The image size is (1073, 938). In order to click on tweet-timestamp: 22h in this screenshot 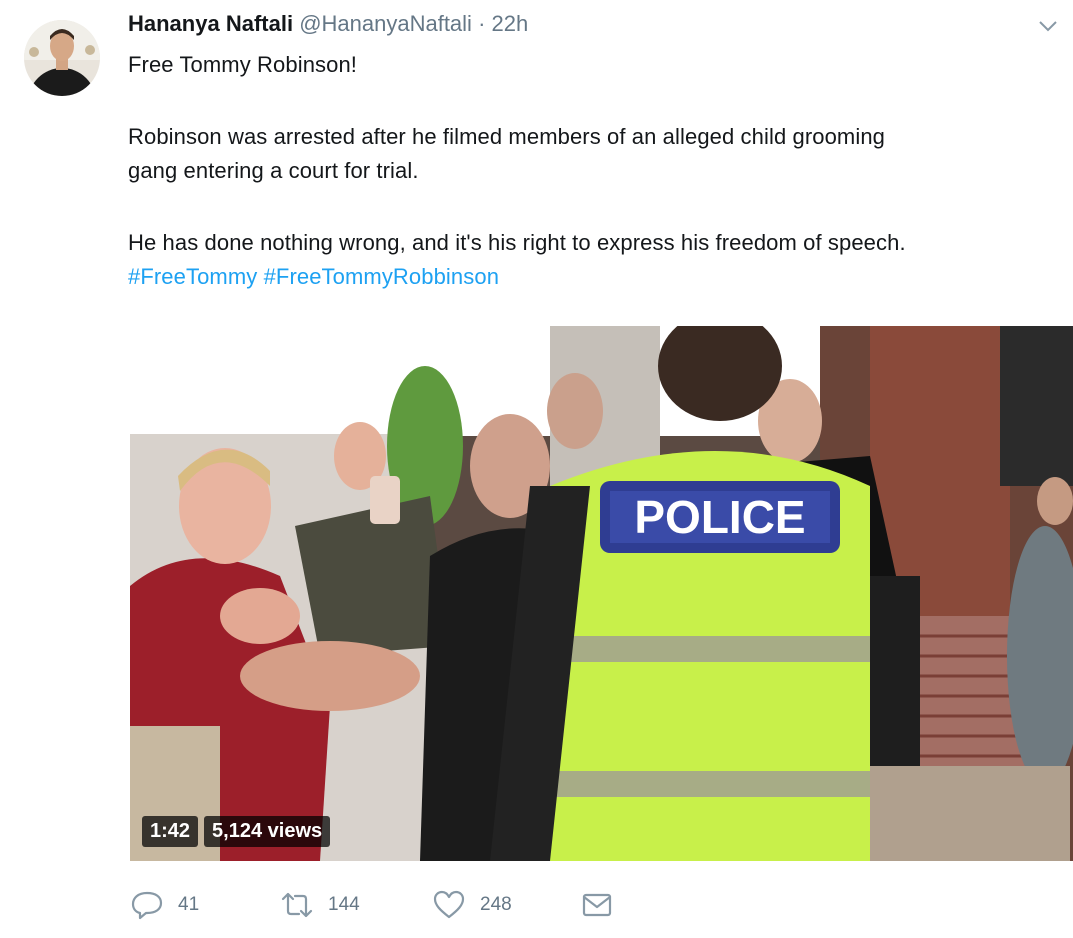, I will do `click(510, 23)`.